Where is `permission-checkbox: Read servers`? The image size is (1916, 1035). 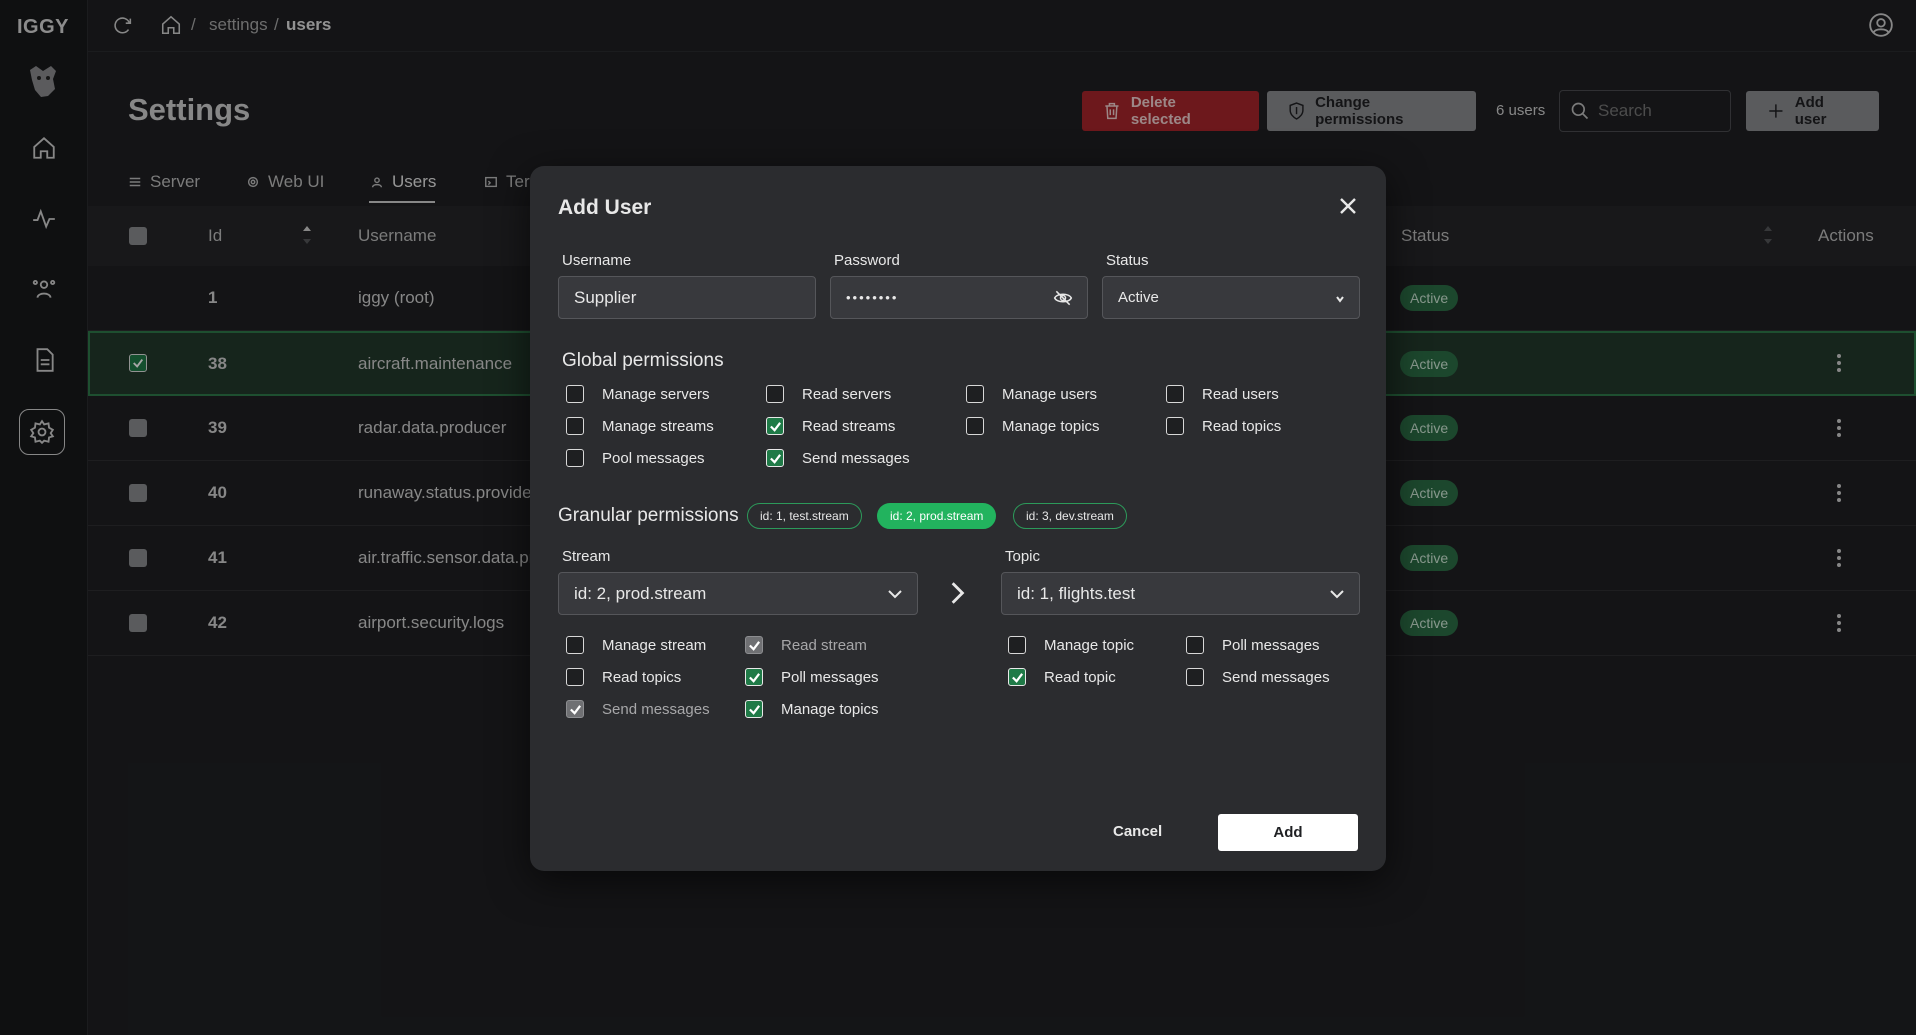
permission-checkbox: Read servers is located at coordinates (828, 394).